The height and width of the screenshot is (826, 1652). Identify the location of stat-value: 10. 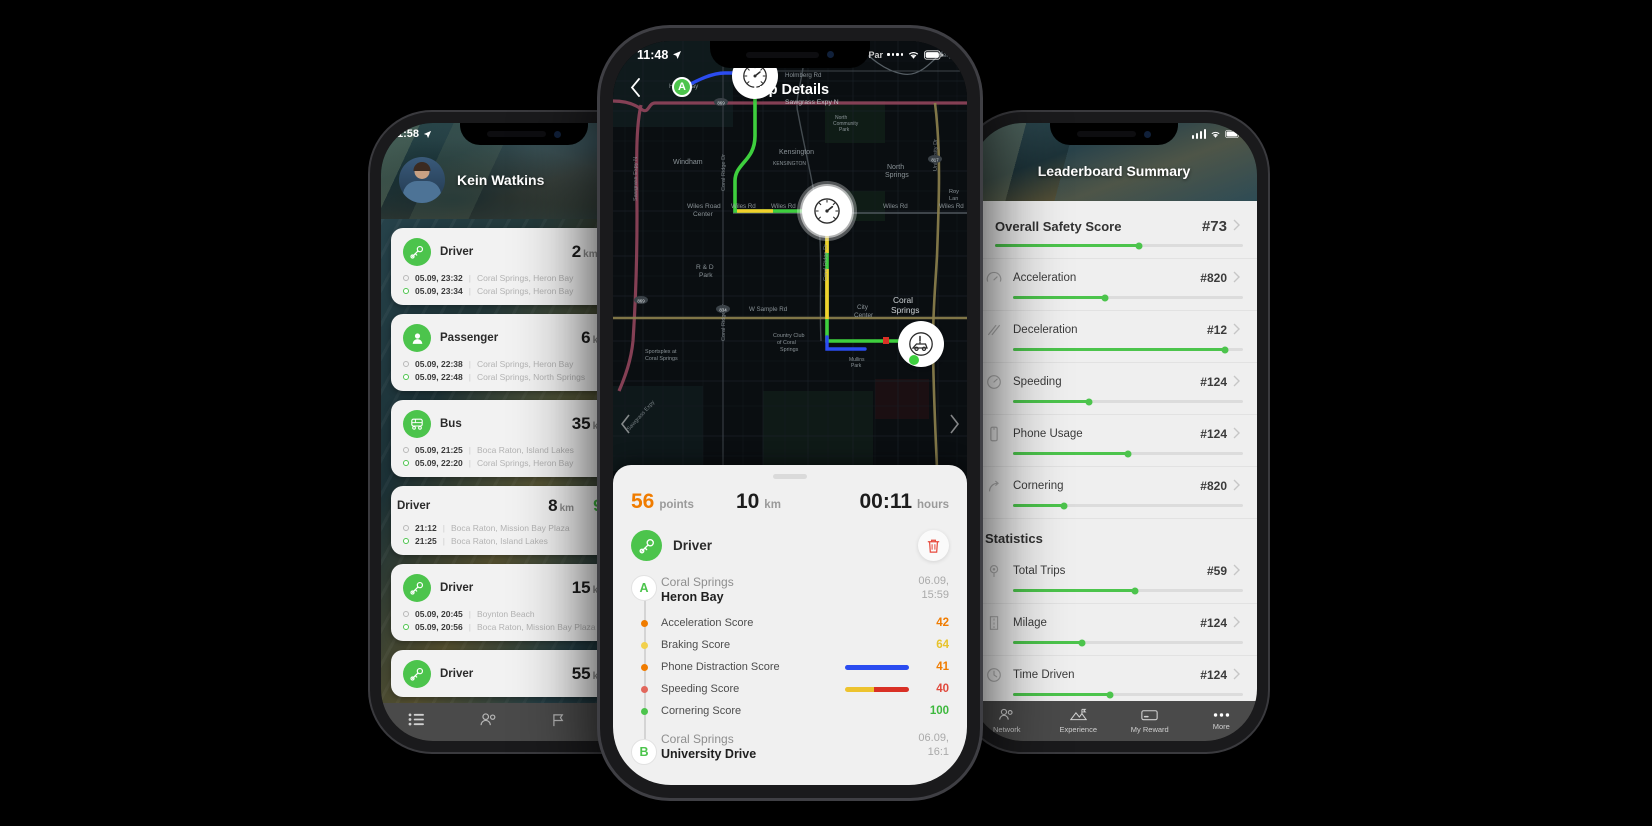
(747, 501).